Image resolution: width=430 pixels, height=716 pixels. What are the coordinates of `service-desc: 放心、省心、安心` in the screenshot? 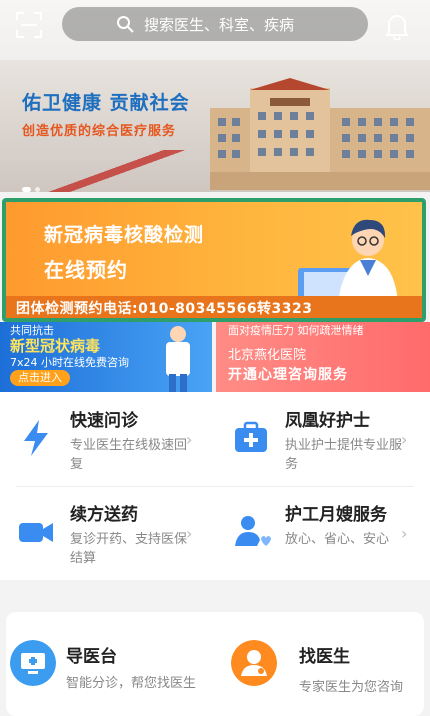 It's located at (337, 539).